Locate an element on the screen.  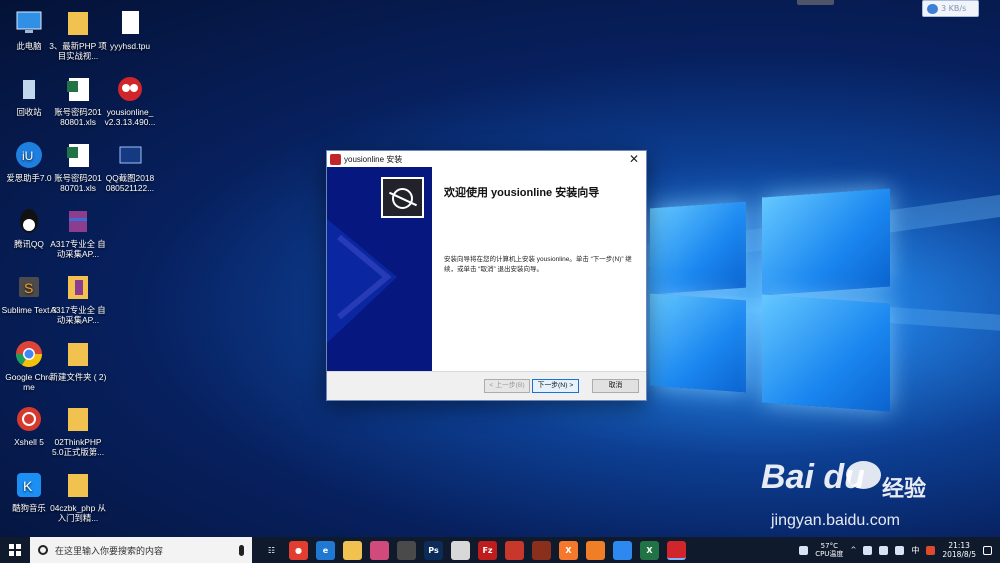
desktop-icon-xls: 账号密码201 80801.xls is located at coordinates (78, 101).